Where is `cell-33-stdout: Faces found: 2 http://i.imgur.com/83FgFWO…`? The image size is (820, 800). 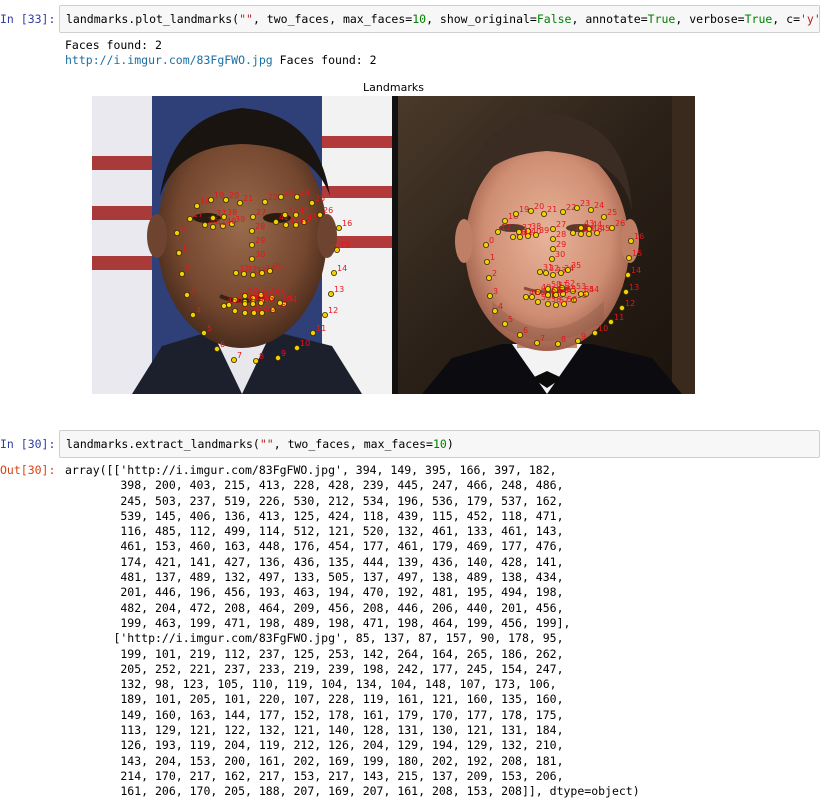
cell-33-stdout: Faces found: 2 http://i.imgur.com/83FgFWO… is located at coordinates (221, 53).